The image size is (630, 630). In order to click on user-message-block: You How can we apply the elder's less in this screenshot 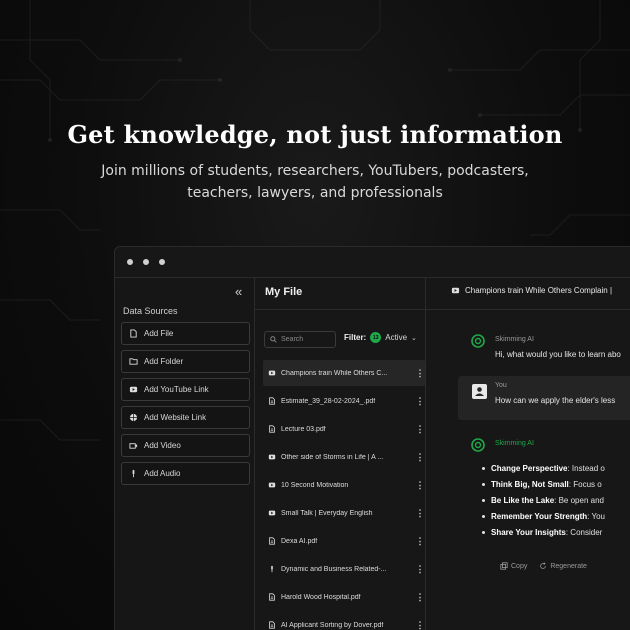, I will do `click(544, 398)`.